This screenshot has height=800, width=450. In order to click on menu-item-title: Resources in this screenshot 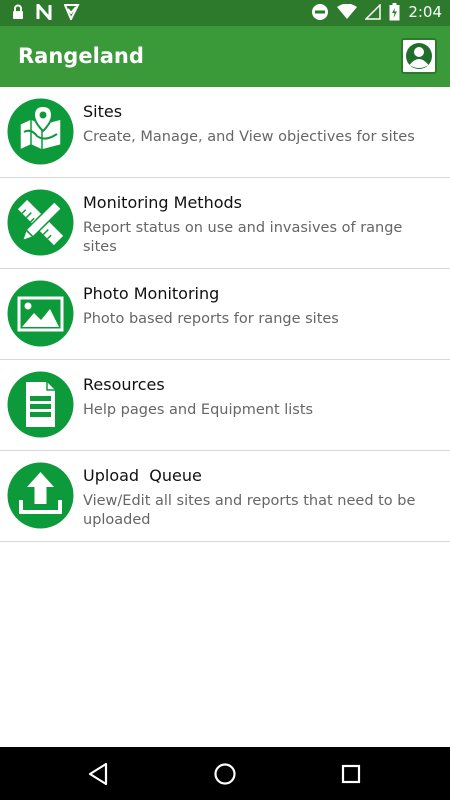, I will do `click(124, 384)`.